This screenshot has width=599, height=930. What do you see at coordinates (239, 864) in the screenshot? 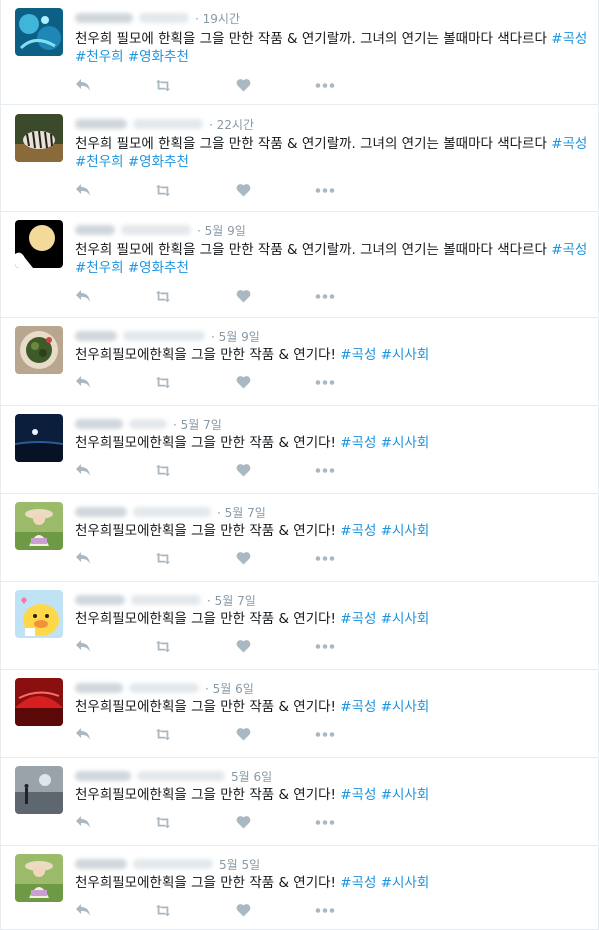
I see `tweet-timestamp: 5월 5일` at bounding box center [239, 864].